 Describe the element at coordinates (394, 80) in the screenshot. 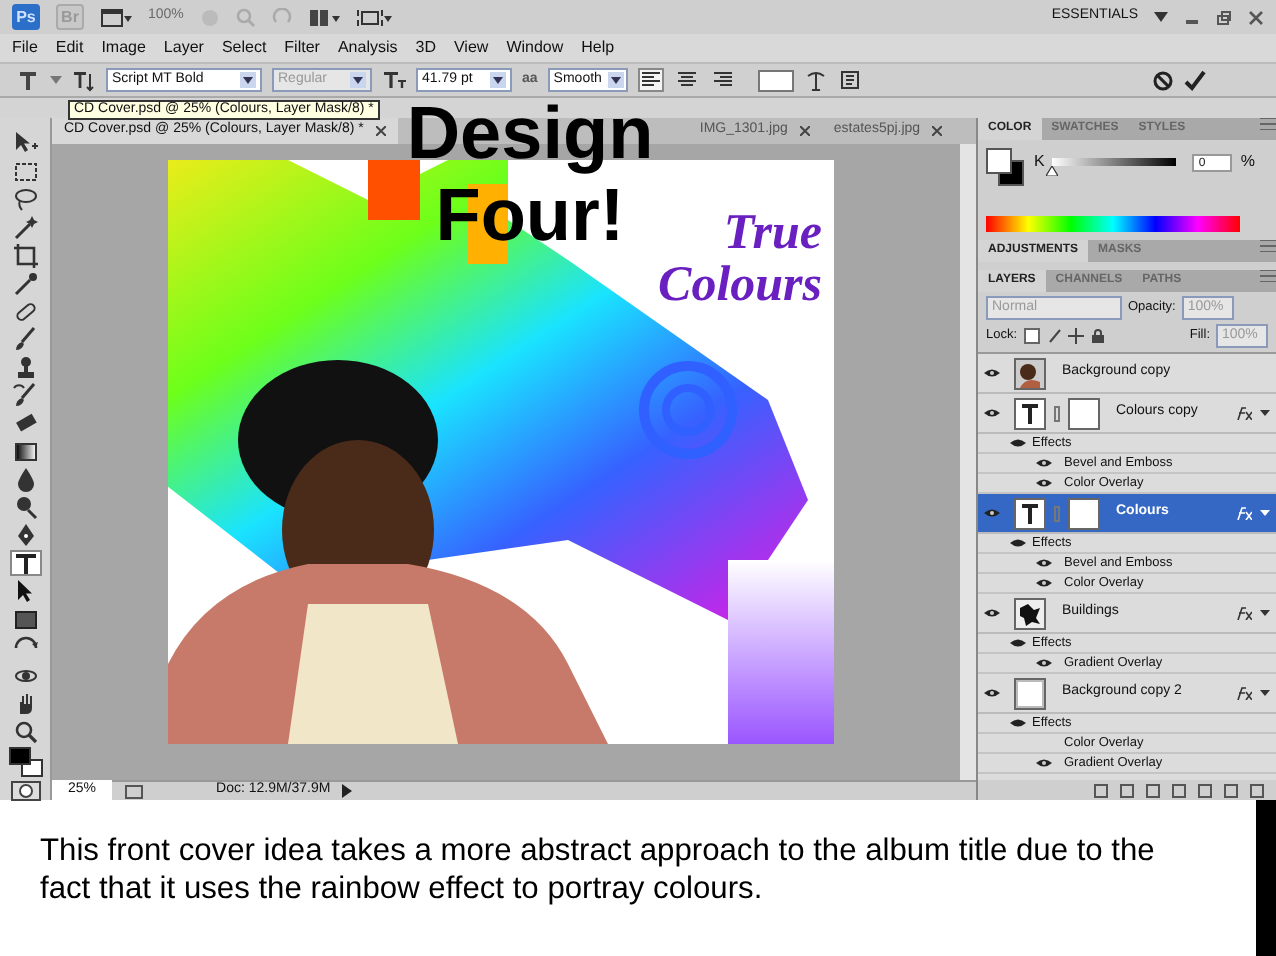

I see `font-size-icon` at that location.